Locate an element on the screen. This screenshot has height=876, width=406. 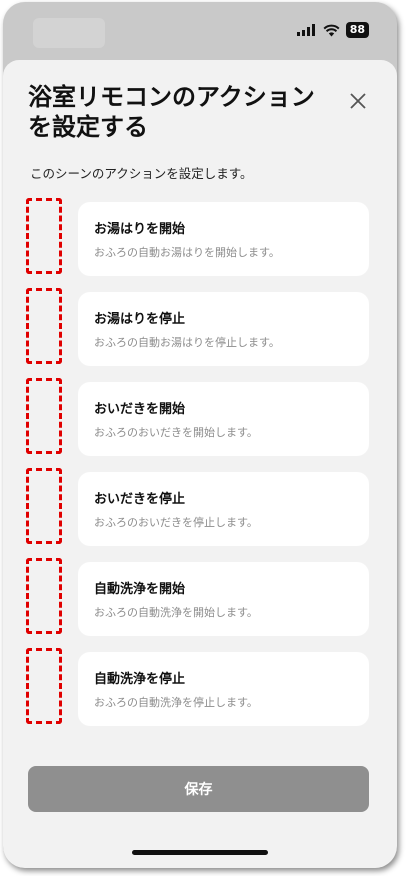
action-title: お湯はりを開始 is located at coordinates (140, 229).